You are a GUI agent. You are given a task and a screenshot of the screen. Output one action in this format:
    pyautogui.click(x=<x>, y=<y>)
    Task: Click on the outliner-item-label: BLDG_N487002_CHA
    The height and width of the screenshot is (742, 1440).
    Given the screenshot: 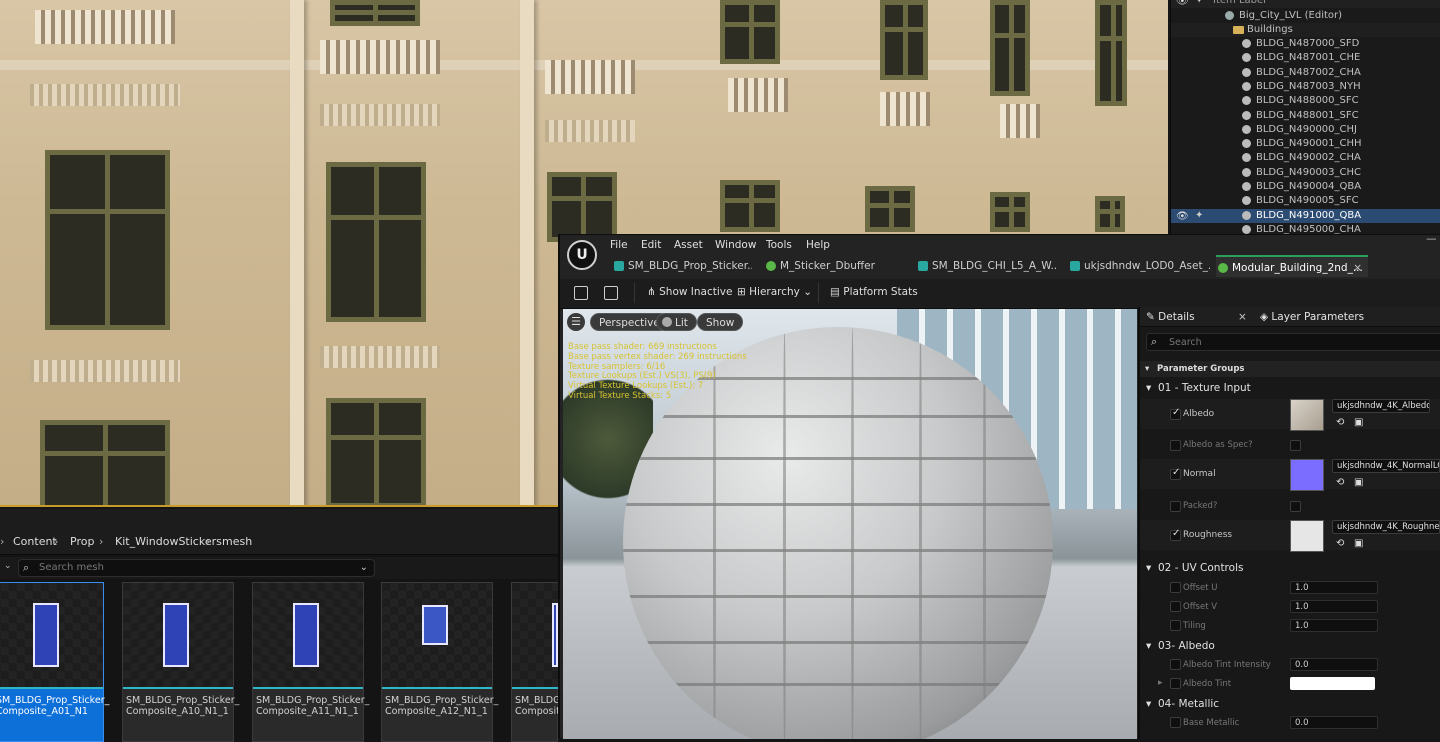 What is the action you would take?
    pyautogui.click(x=1308, y=72)
    